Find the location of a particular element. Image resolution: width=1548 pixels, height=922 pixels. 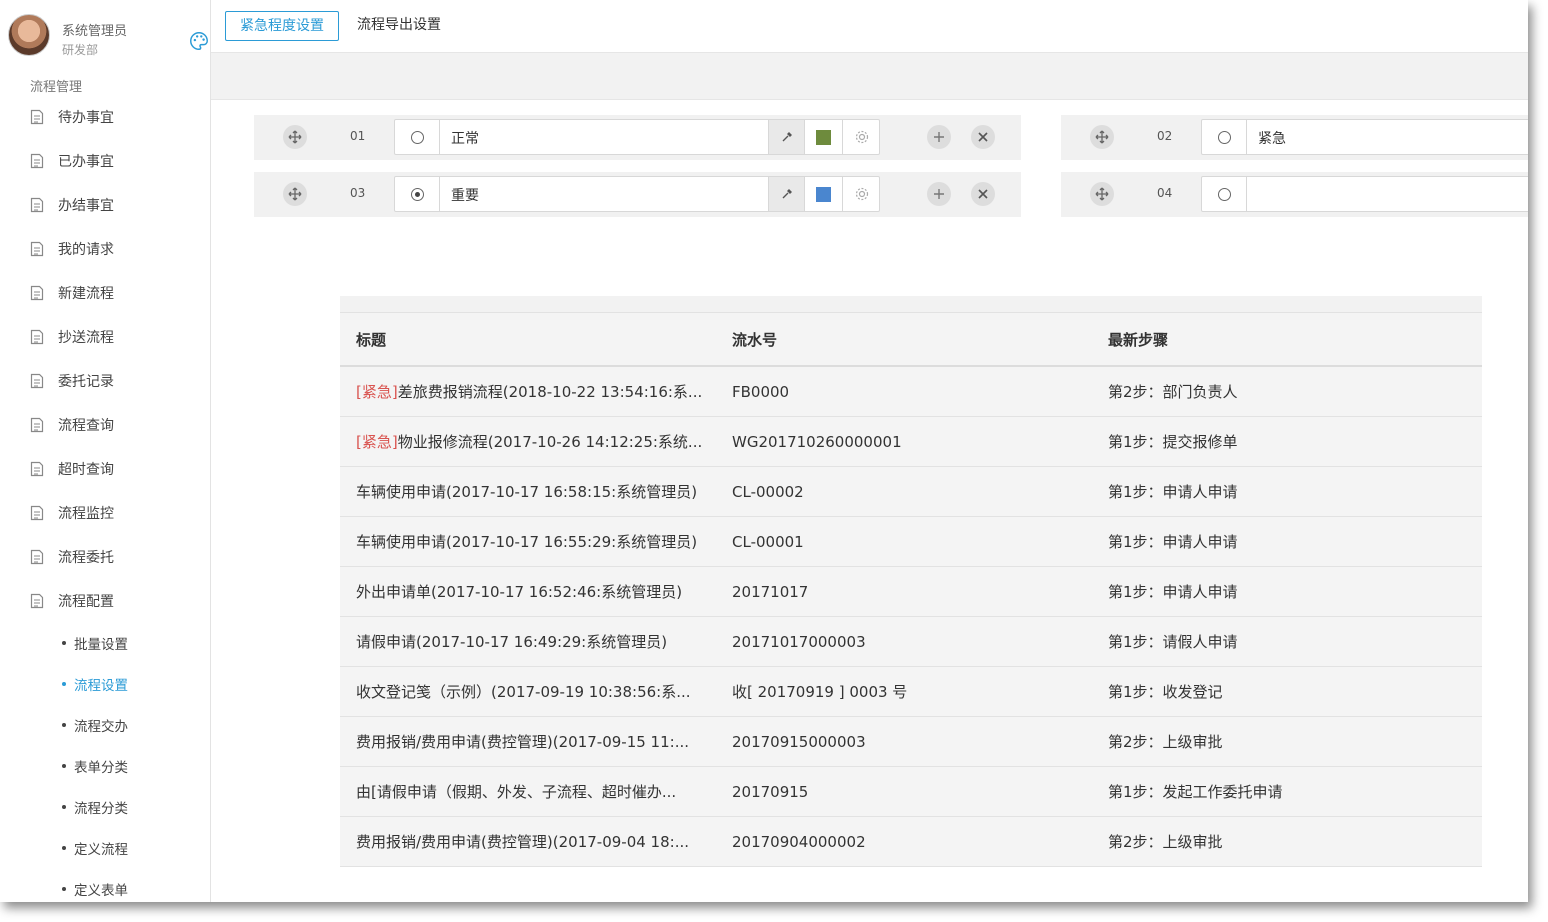

row-step: 第1步：收发登记 is located at coordinates (1165, 692).